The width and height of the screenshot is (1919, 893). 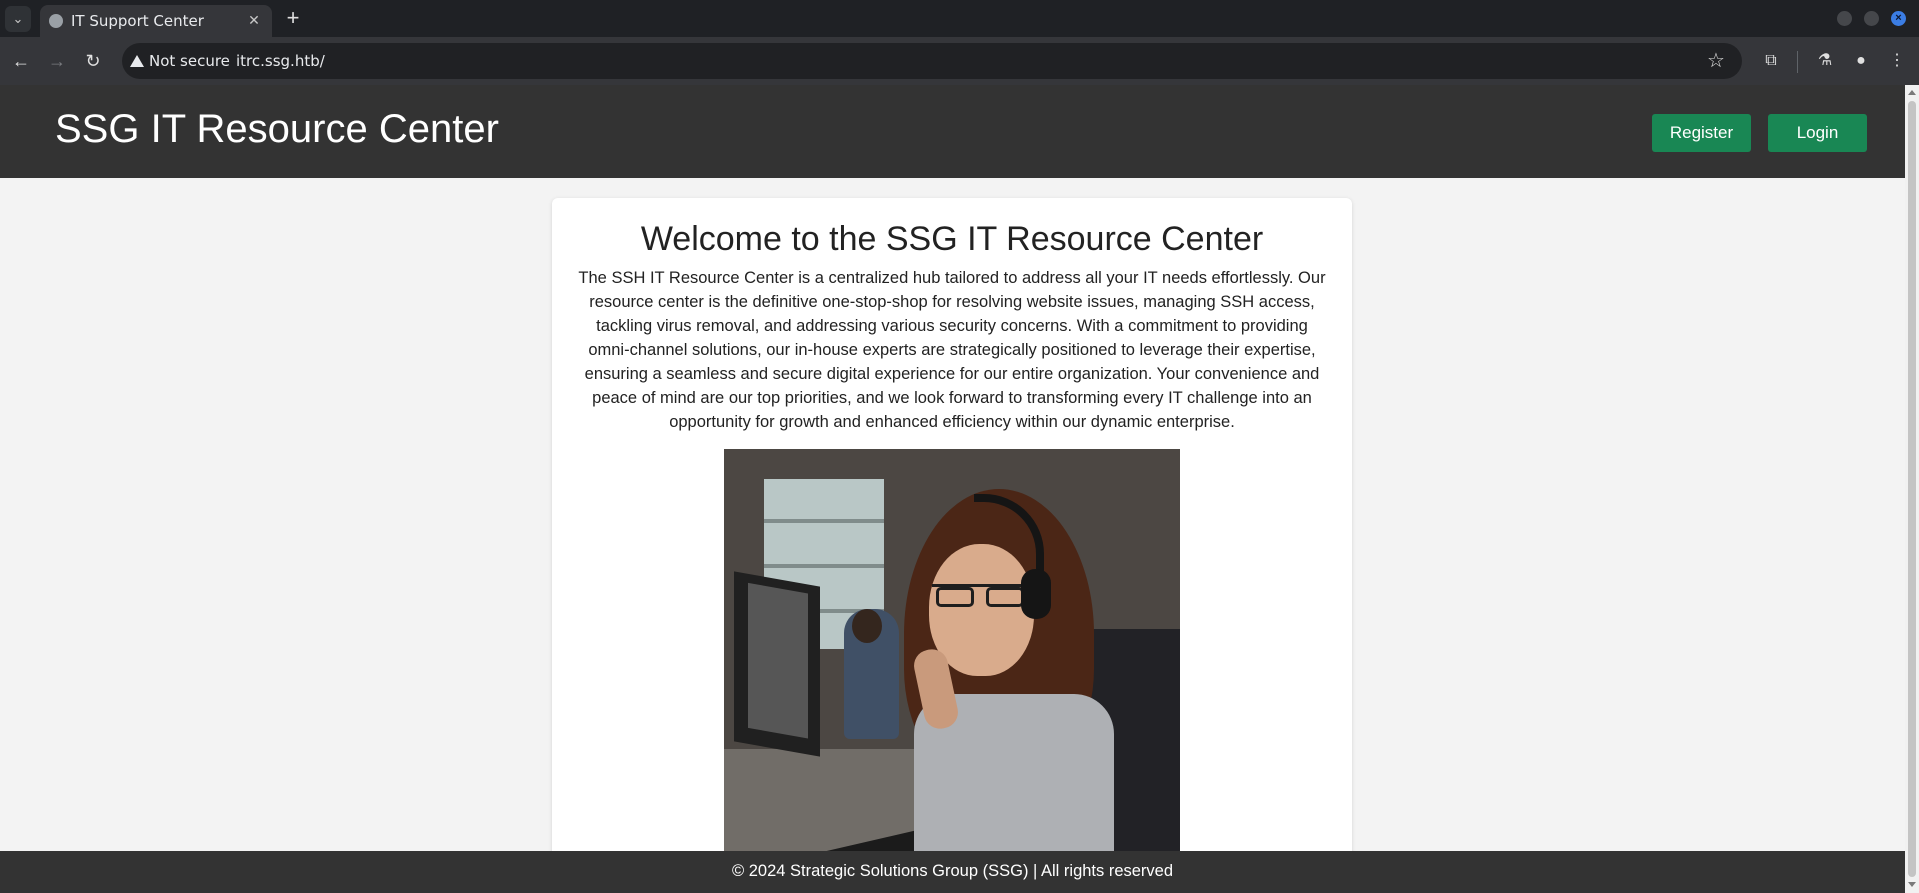 I want to click on browser-tabstrip: ⌄ IT Support Center ✕ + ×, so click(x=959, y=18).